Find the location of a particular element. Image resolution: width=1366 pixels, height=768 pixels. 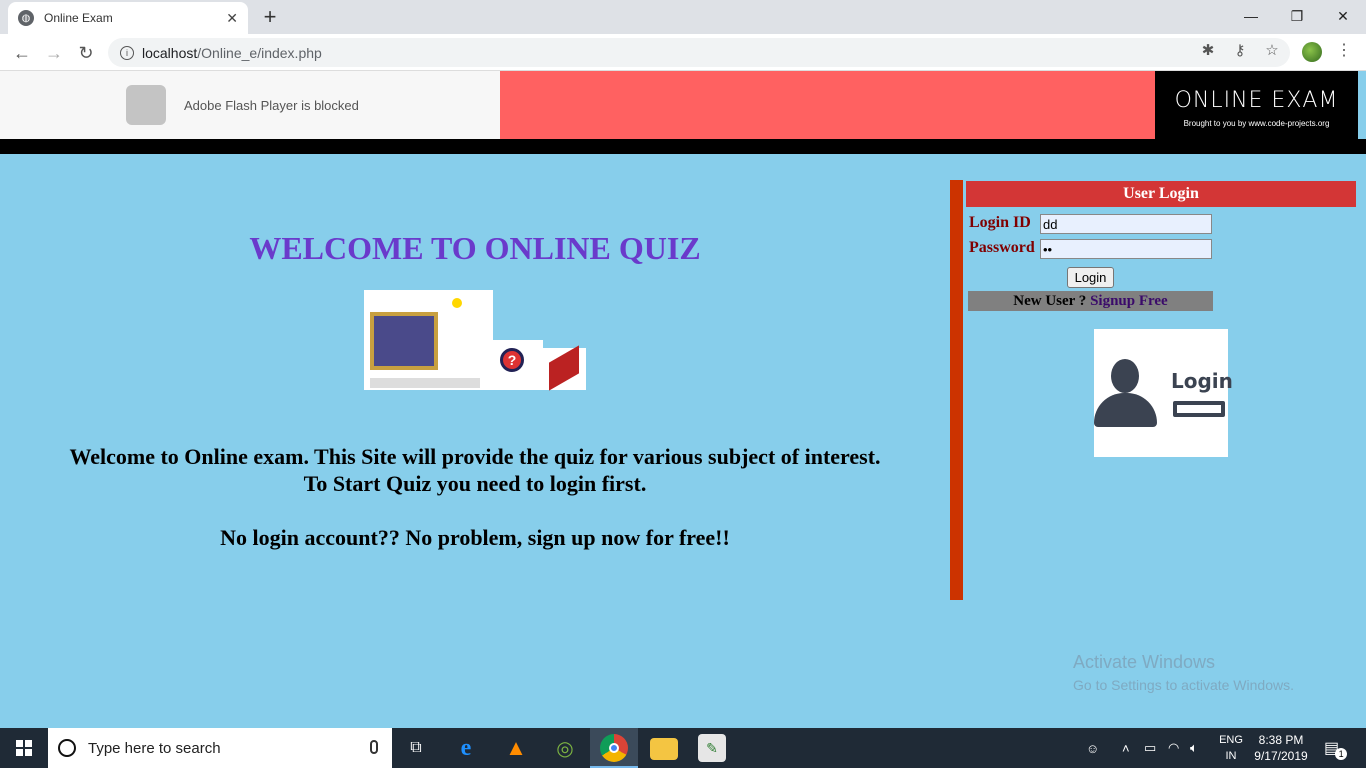

brand-title: ONLINE EXAM is located at coordinates (1256, 100).